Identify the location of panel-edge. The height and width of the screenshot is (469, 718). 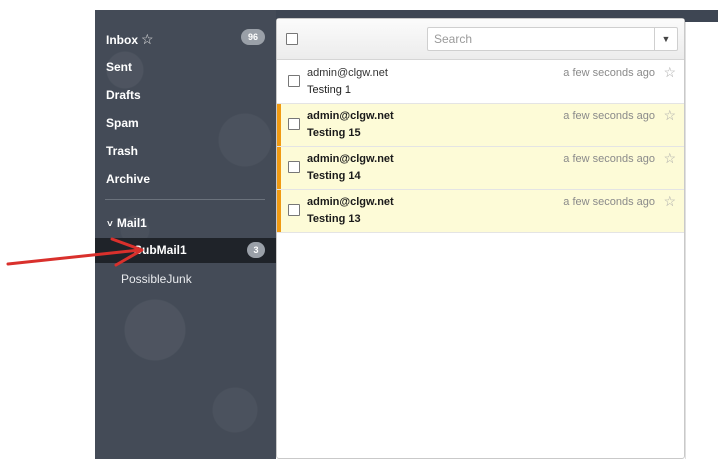
(685, 240).